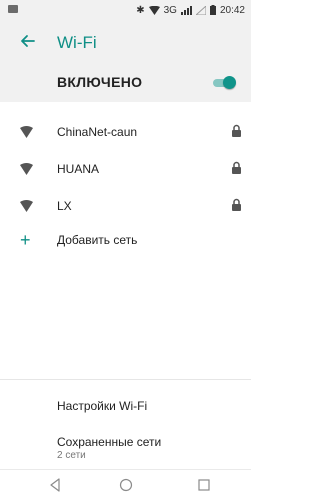  I want to click on battery-icon, so click(212, 10).